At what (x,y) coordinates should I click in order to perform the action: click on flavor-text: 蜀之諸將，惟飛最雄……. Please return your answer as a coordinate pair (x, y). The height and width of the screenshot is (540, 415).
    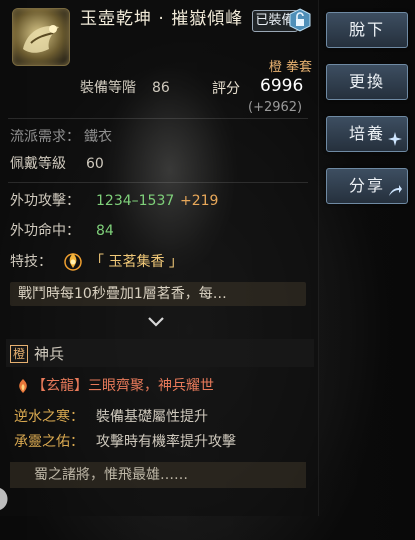
    Looking at the image, I should click on (111, 475).